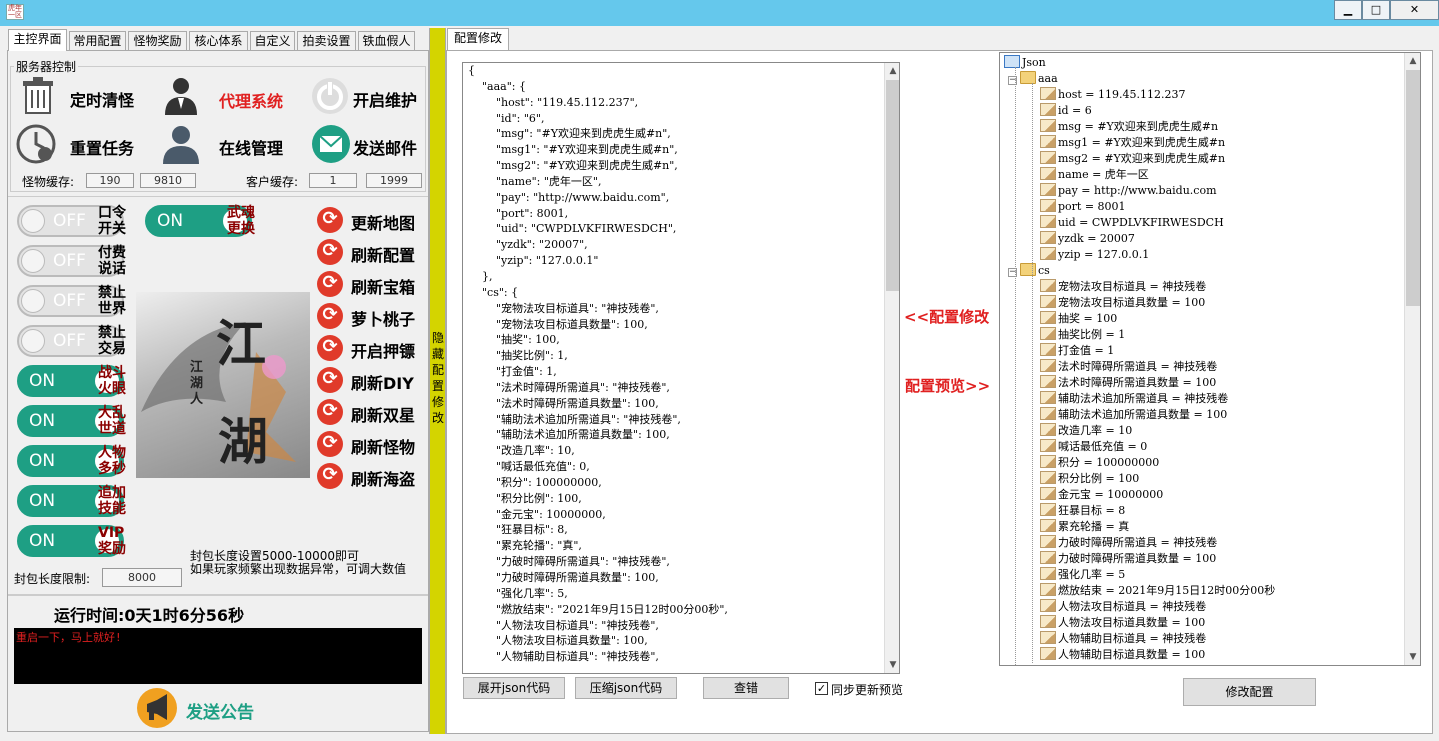 The height and width of the screenshot is (741, 1439). Describe the element at coordinates (251, 147) in the screenshot. I see `online-manage-button: 在线管理` at that location.